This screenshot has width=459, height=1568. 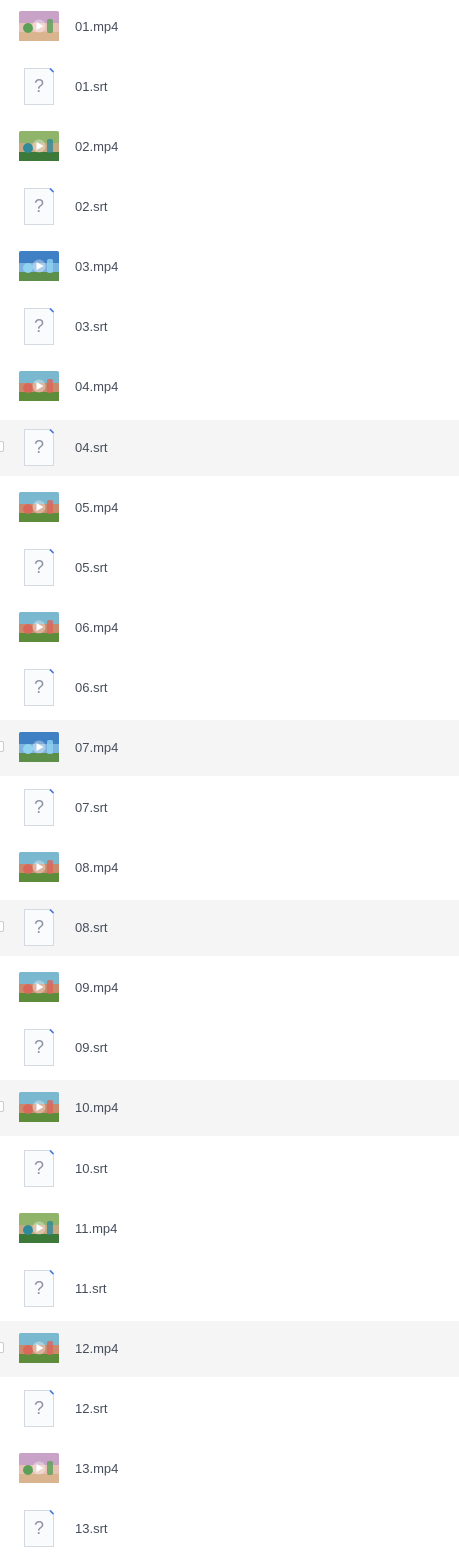 What do you see at coordinates (229, 1468) in the screenshot?
I see `file-row: 13.mp4` at bounding box center [229, 1468].